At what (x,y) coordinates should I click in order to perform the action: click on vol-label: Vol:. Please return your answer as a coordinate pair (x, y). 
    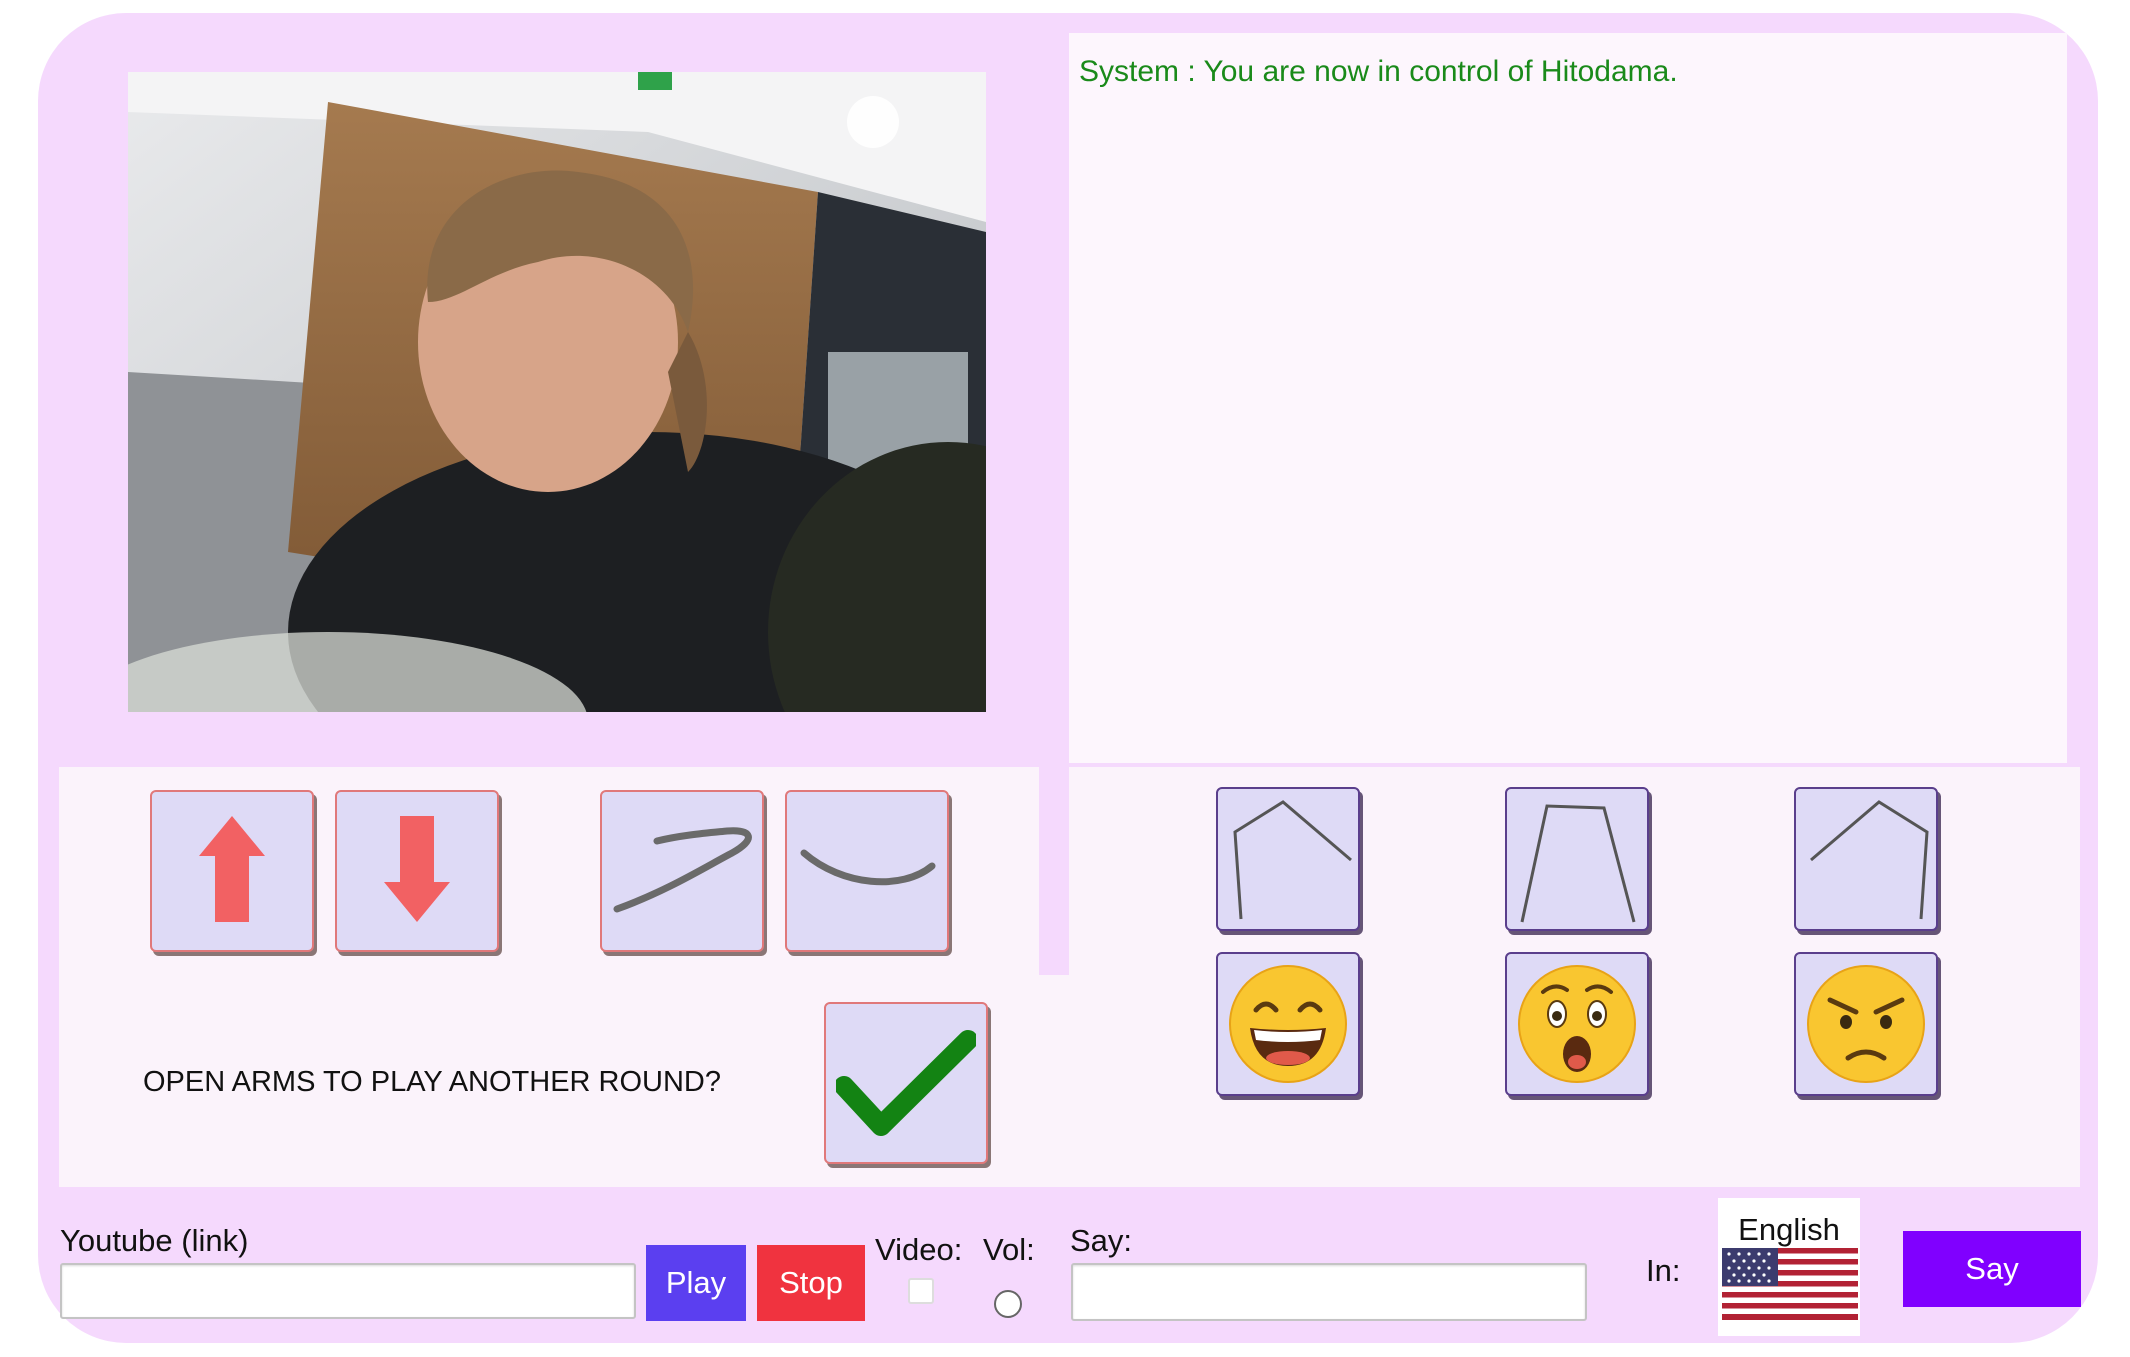
    Looking at the image, I should click on (1009, 1249).